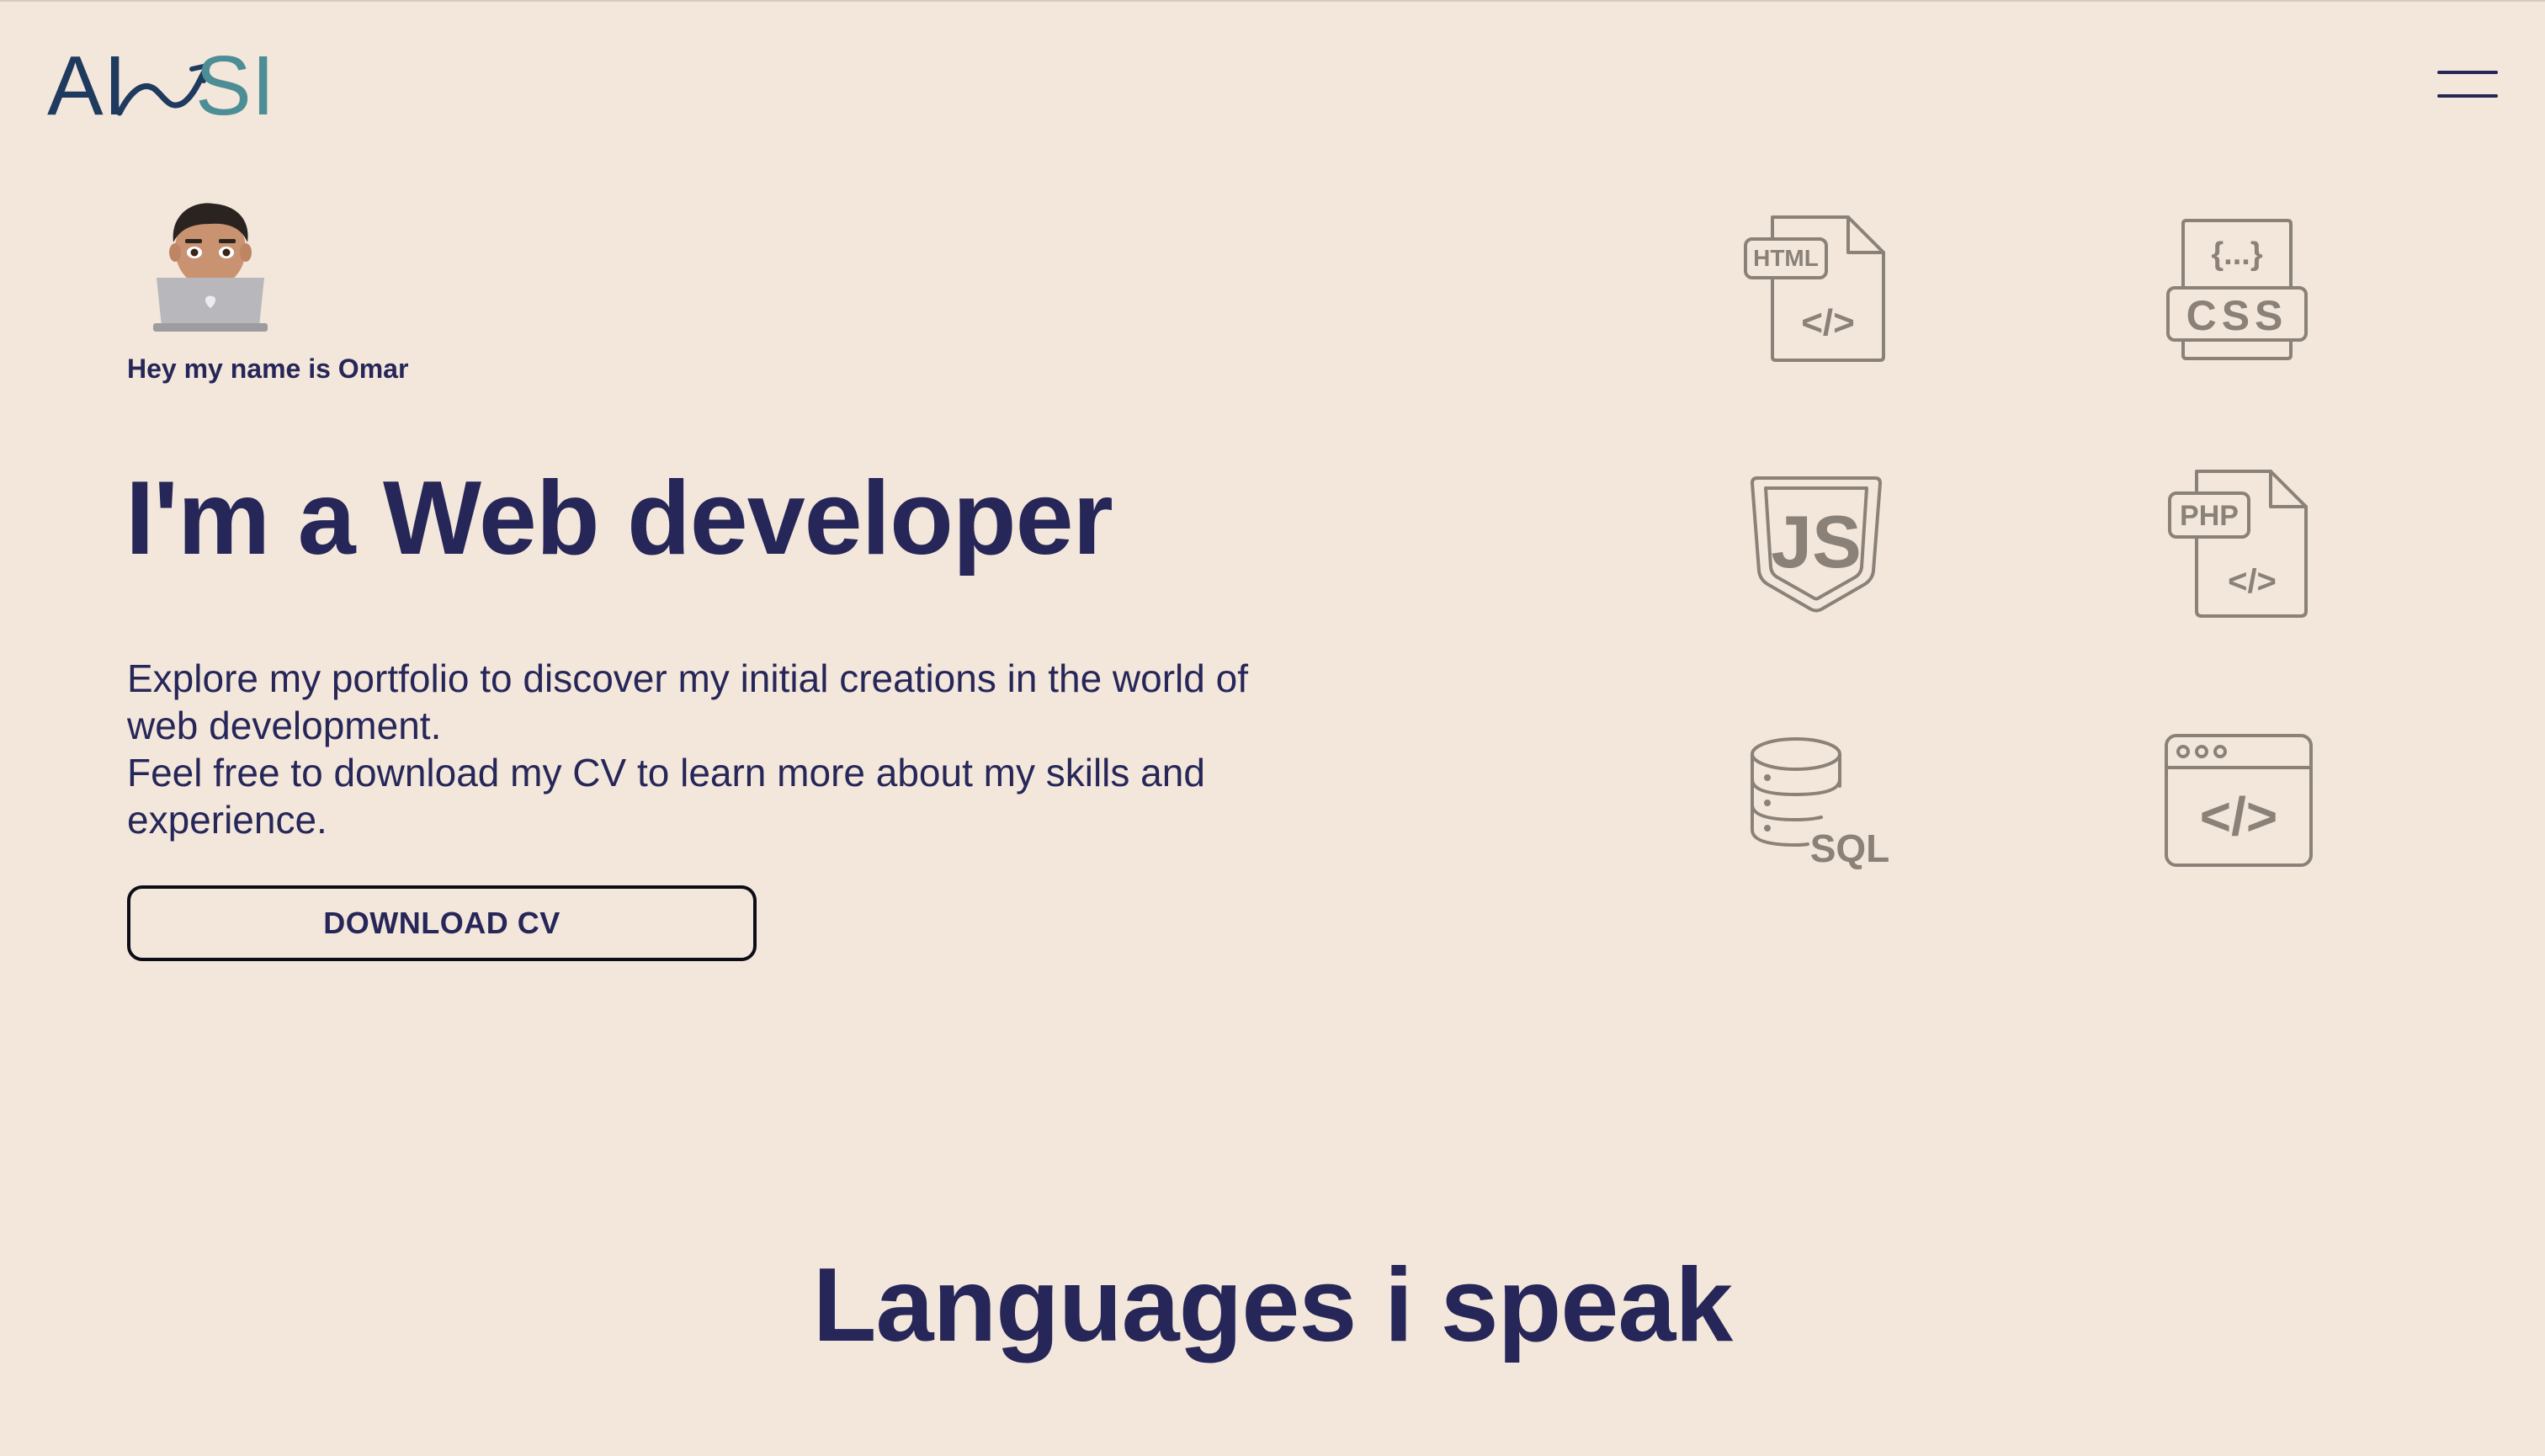 This screenshot has width=2545, height=1456. Describe the element at coordinates (2253, 581) in the screenshot. I see `php-code-label: </>` at that location.